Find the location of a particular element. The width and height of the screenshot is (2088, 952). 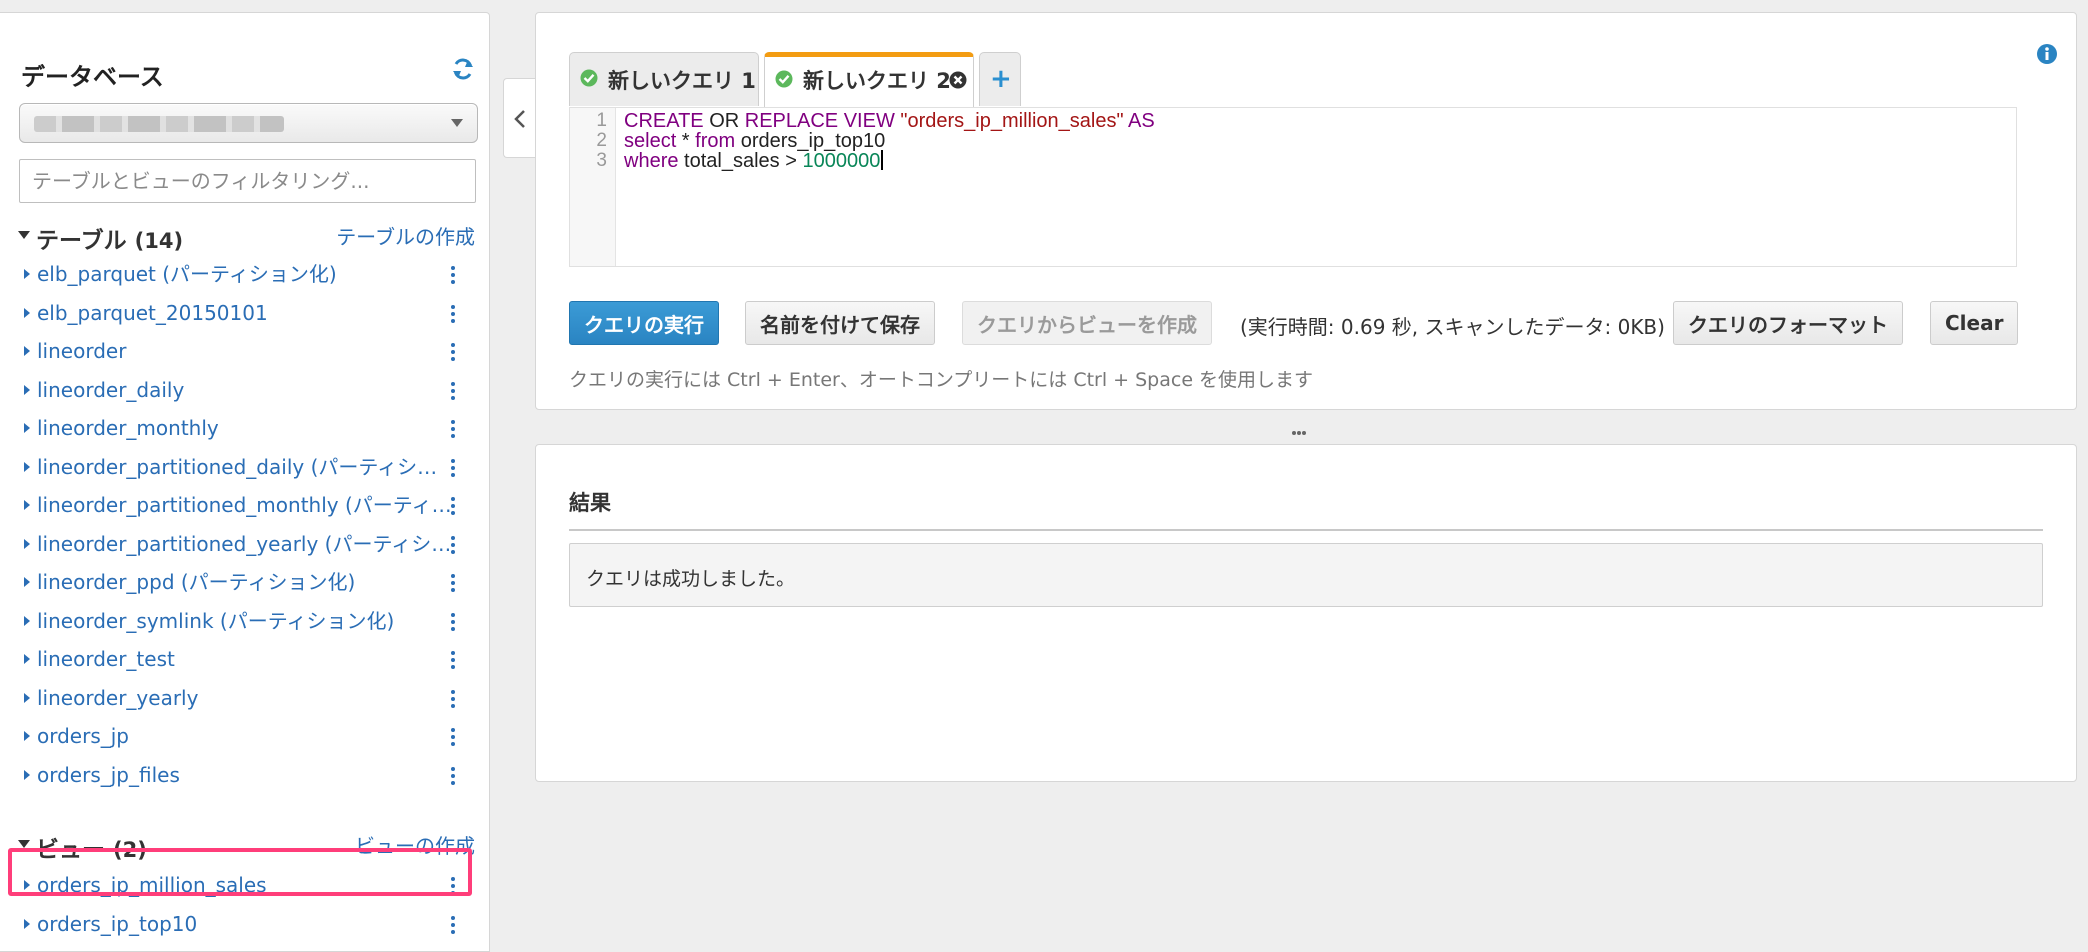

create-table-link: テーブルの作成 is located at coordinates (405, 235).